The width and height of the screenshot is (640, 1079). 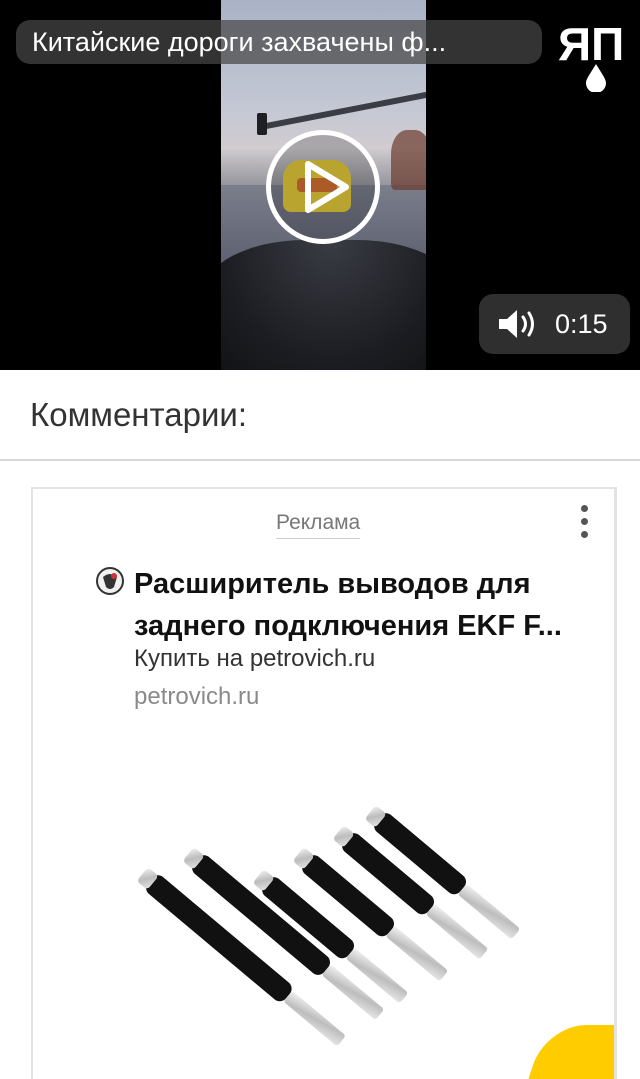 I want to click on ad-label: Реклама, so click(x=318, y=525).